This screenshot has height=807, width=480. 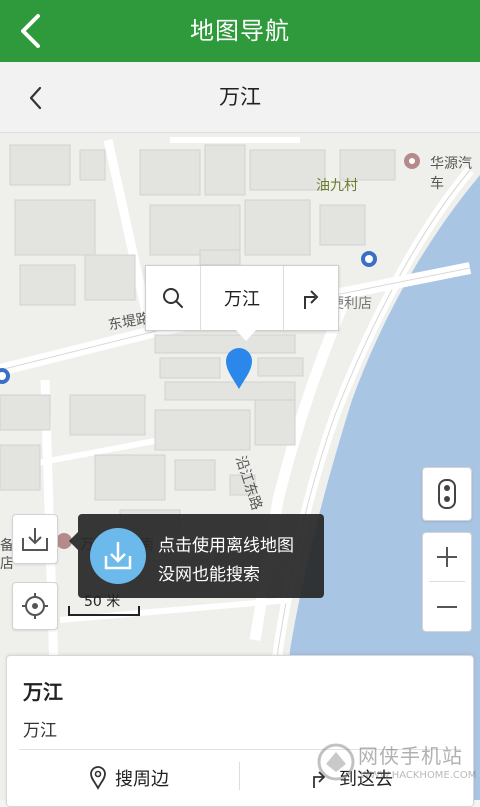 What do you see at coordinates (418, 775) in the screenshot?
I see `watermark-en: WWW.HACKHOME.COM` at bounding box center [418, 775].